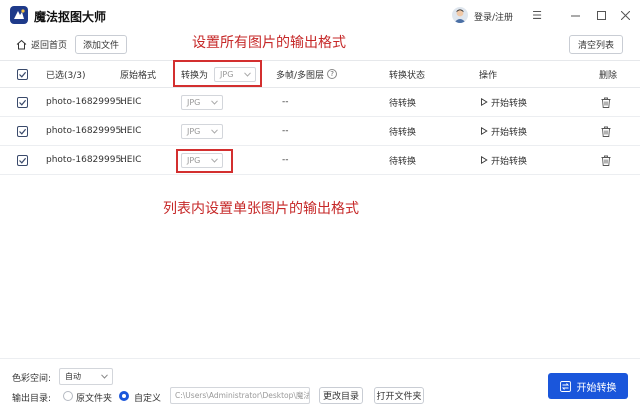  Describe the element at coordinates (537, 15) in the screenshot. I see `menu-icon: ☰` at that location.